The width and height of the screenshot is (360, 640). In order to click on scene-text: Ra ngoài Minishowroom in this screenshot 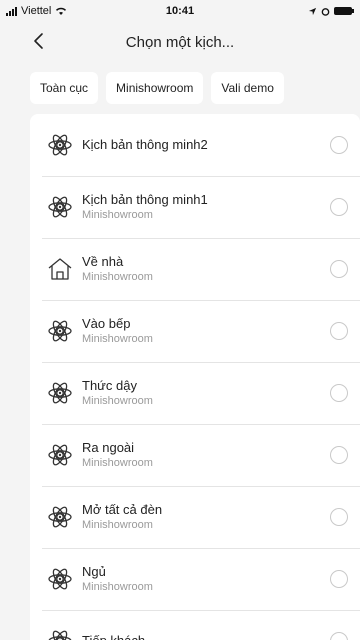, I will do `click(221, 455)`.